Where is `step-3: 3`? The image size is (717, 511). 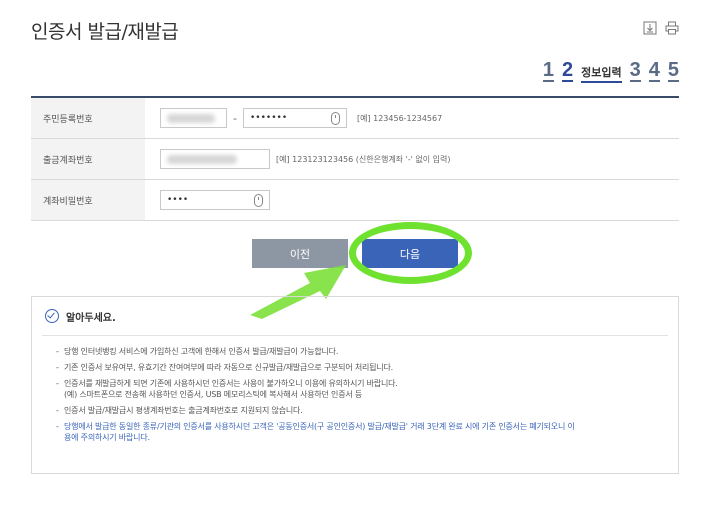 step-3: 3 is located at coordinates (635, 70).